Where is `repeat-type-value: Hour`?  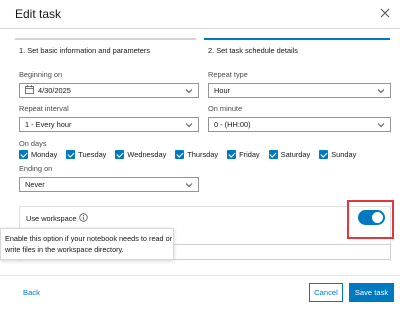 repeat-type-value: Hour is located at coordinates (222, 90).